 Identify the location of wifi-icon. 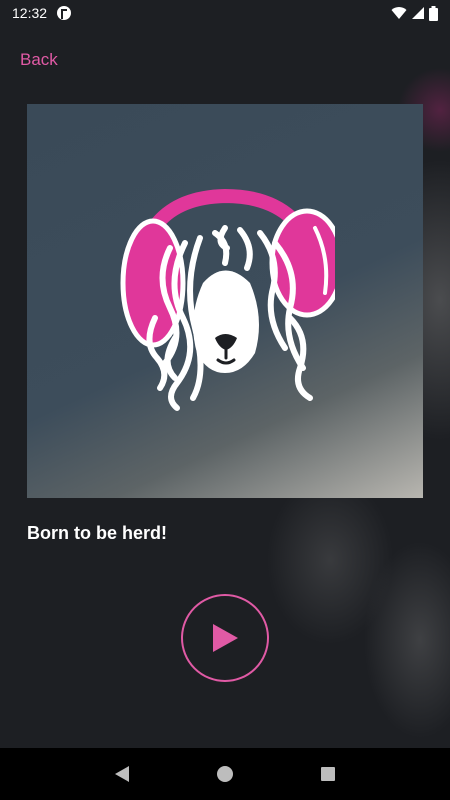
(399, 13).